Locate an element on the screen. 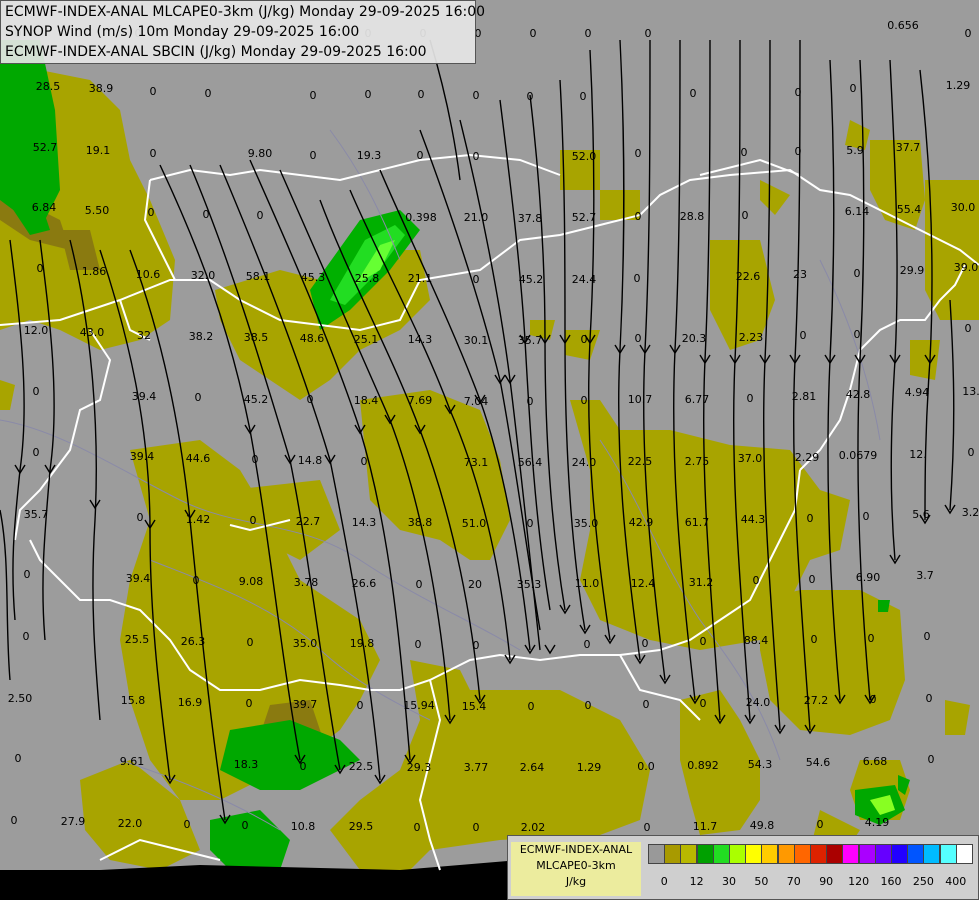 This screenshot has width=979, height=900. map-value-label: 30.1 is located at coordinates (476, 340).